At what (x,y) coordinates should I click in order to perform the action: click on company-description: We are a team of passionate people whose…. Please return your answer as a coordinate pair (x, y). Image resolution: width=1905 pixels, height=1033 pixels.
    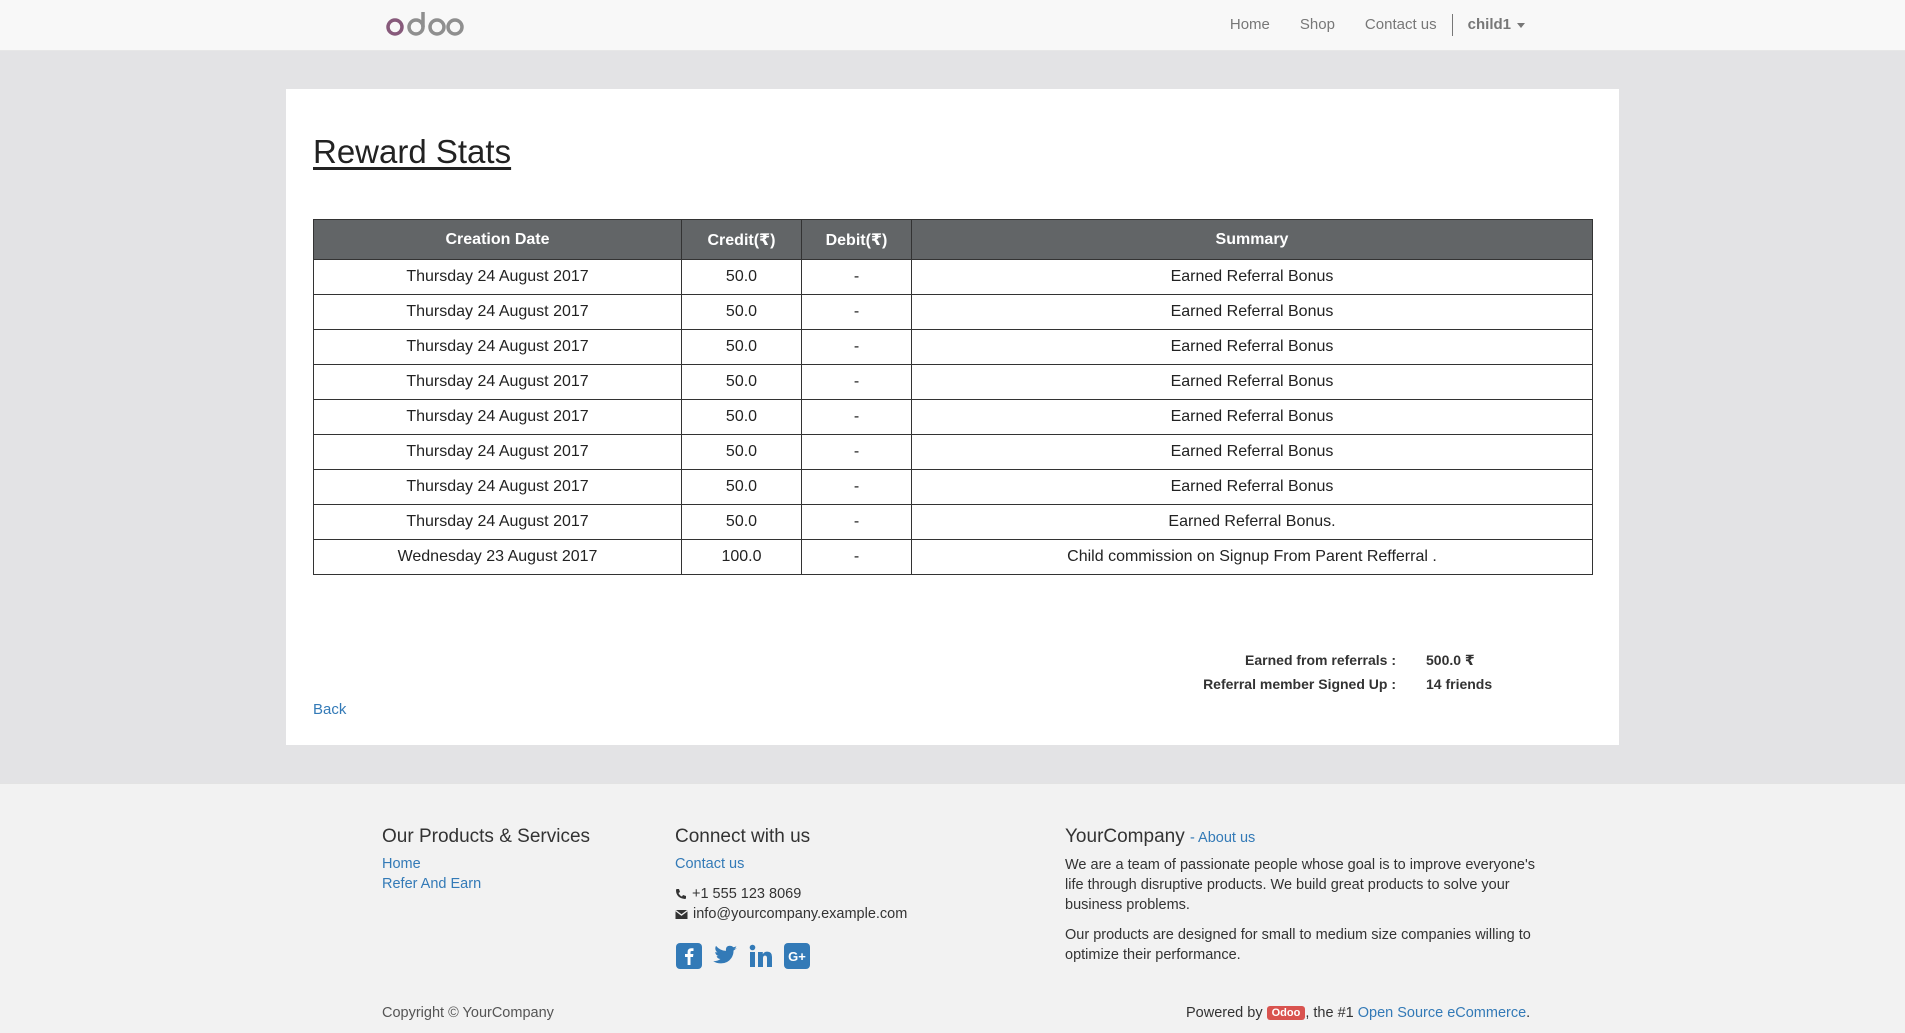
    Looking at the image, I should click on (1300, 885).